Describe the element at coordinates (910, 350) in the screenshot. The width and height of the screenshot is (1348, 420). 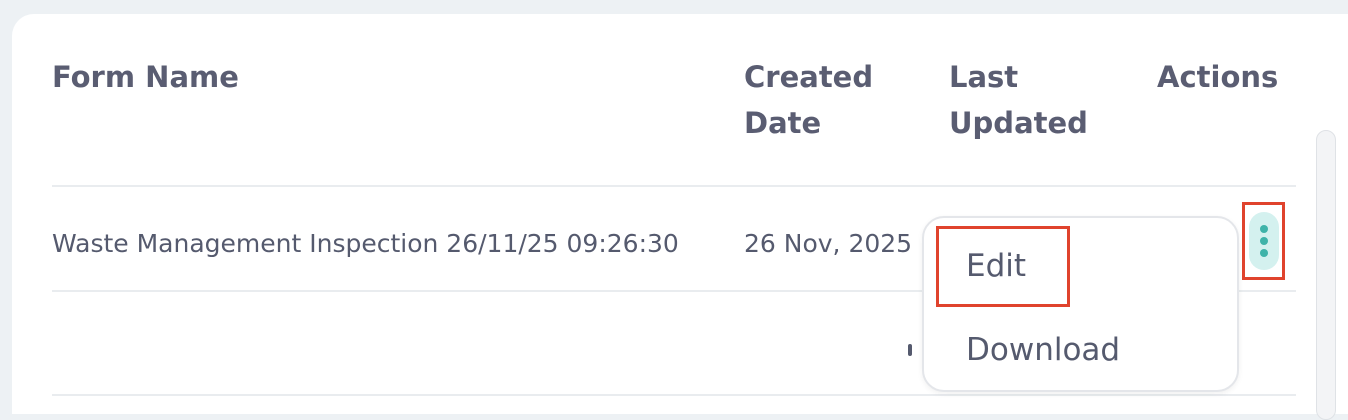
I see `partial-text-mark` at that location.